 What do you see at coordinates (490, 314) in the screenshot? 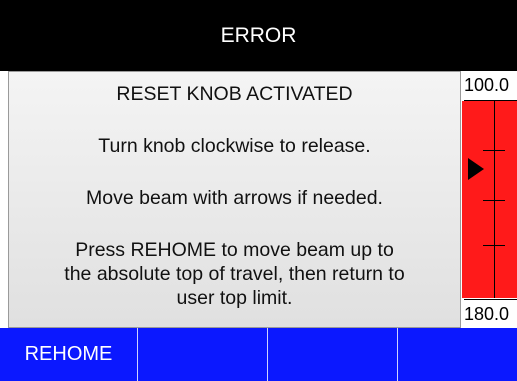
I see `gauge-bottom-value: 180.0` at bounding box center [490, 314].